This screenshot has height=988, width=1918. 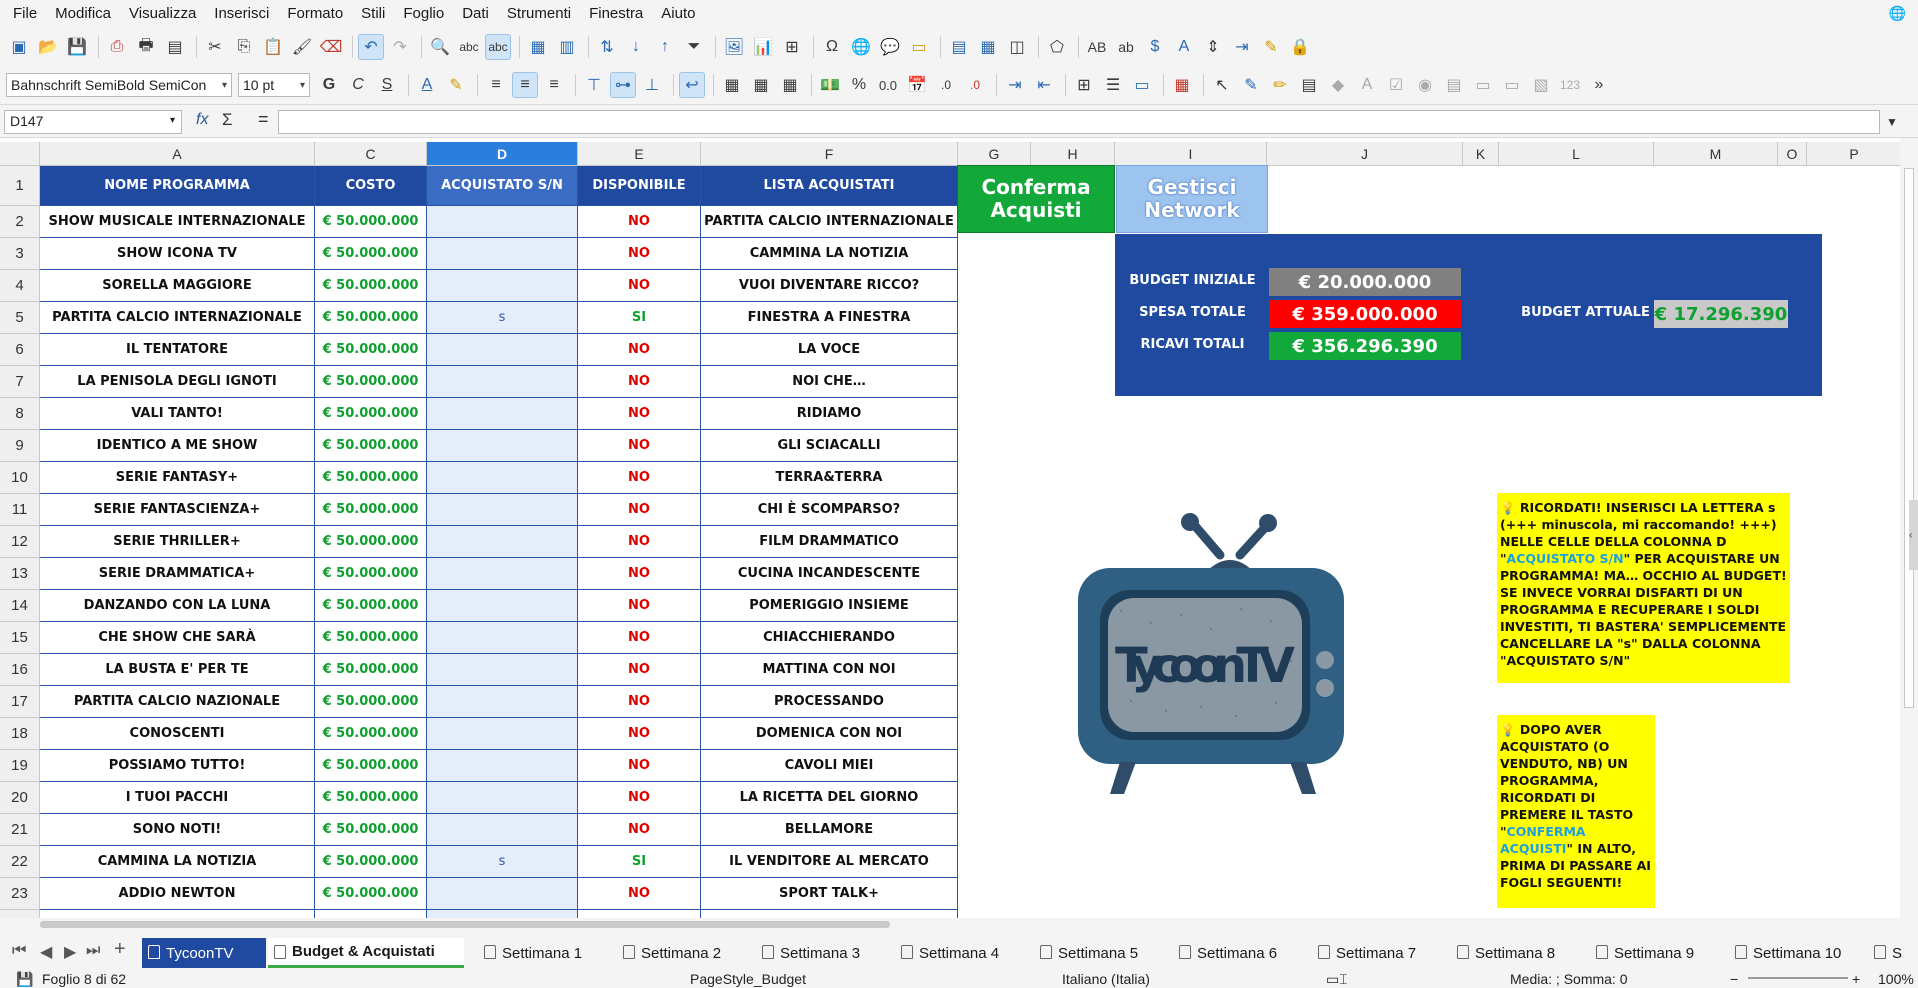 What do you see at coordinates (652, 85) in the screenshot?
I see `align-bottom-icon: ⊥` at bounding box center [652, 85].